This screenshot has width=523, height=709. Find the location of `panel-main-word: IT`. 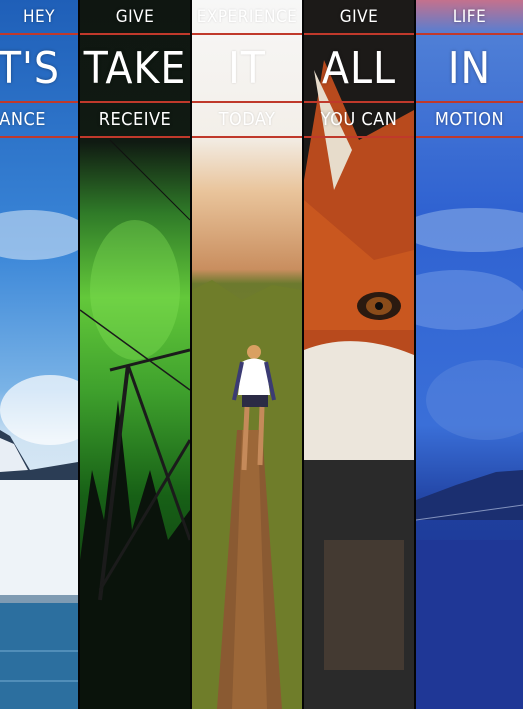

panel-main-word: IT is located at coordinates (247, 68).